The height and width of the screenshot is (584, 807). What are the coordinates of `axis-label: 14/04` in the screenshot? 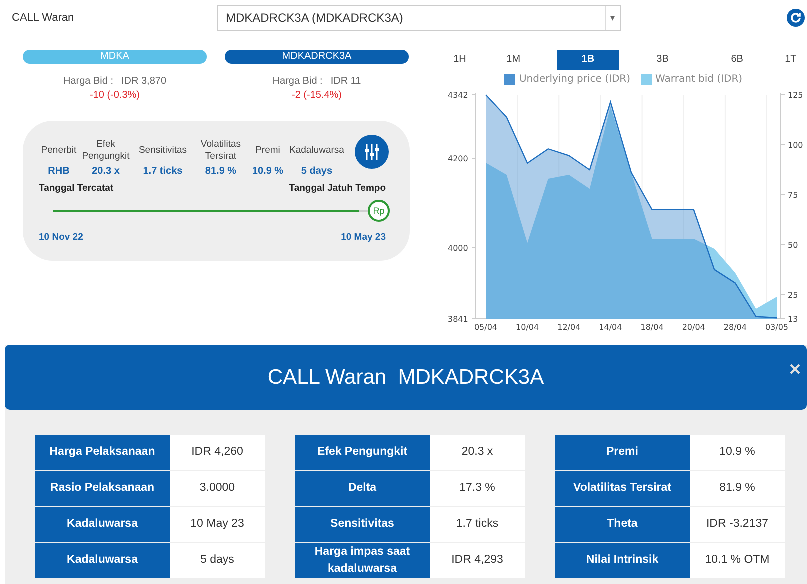 It's located at (610, 327).